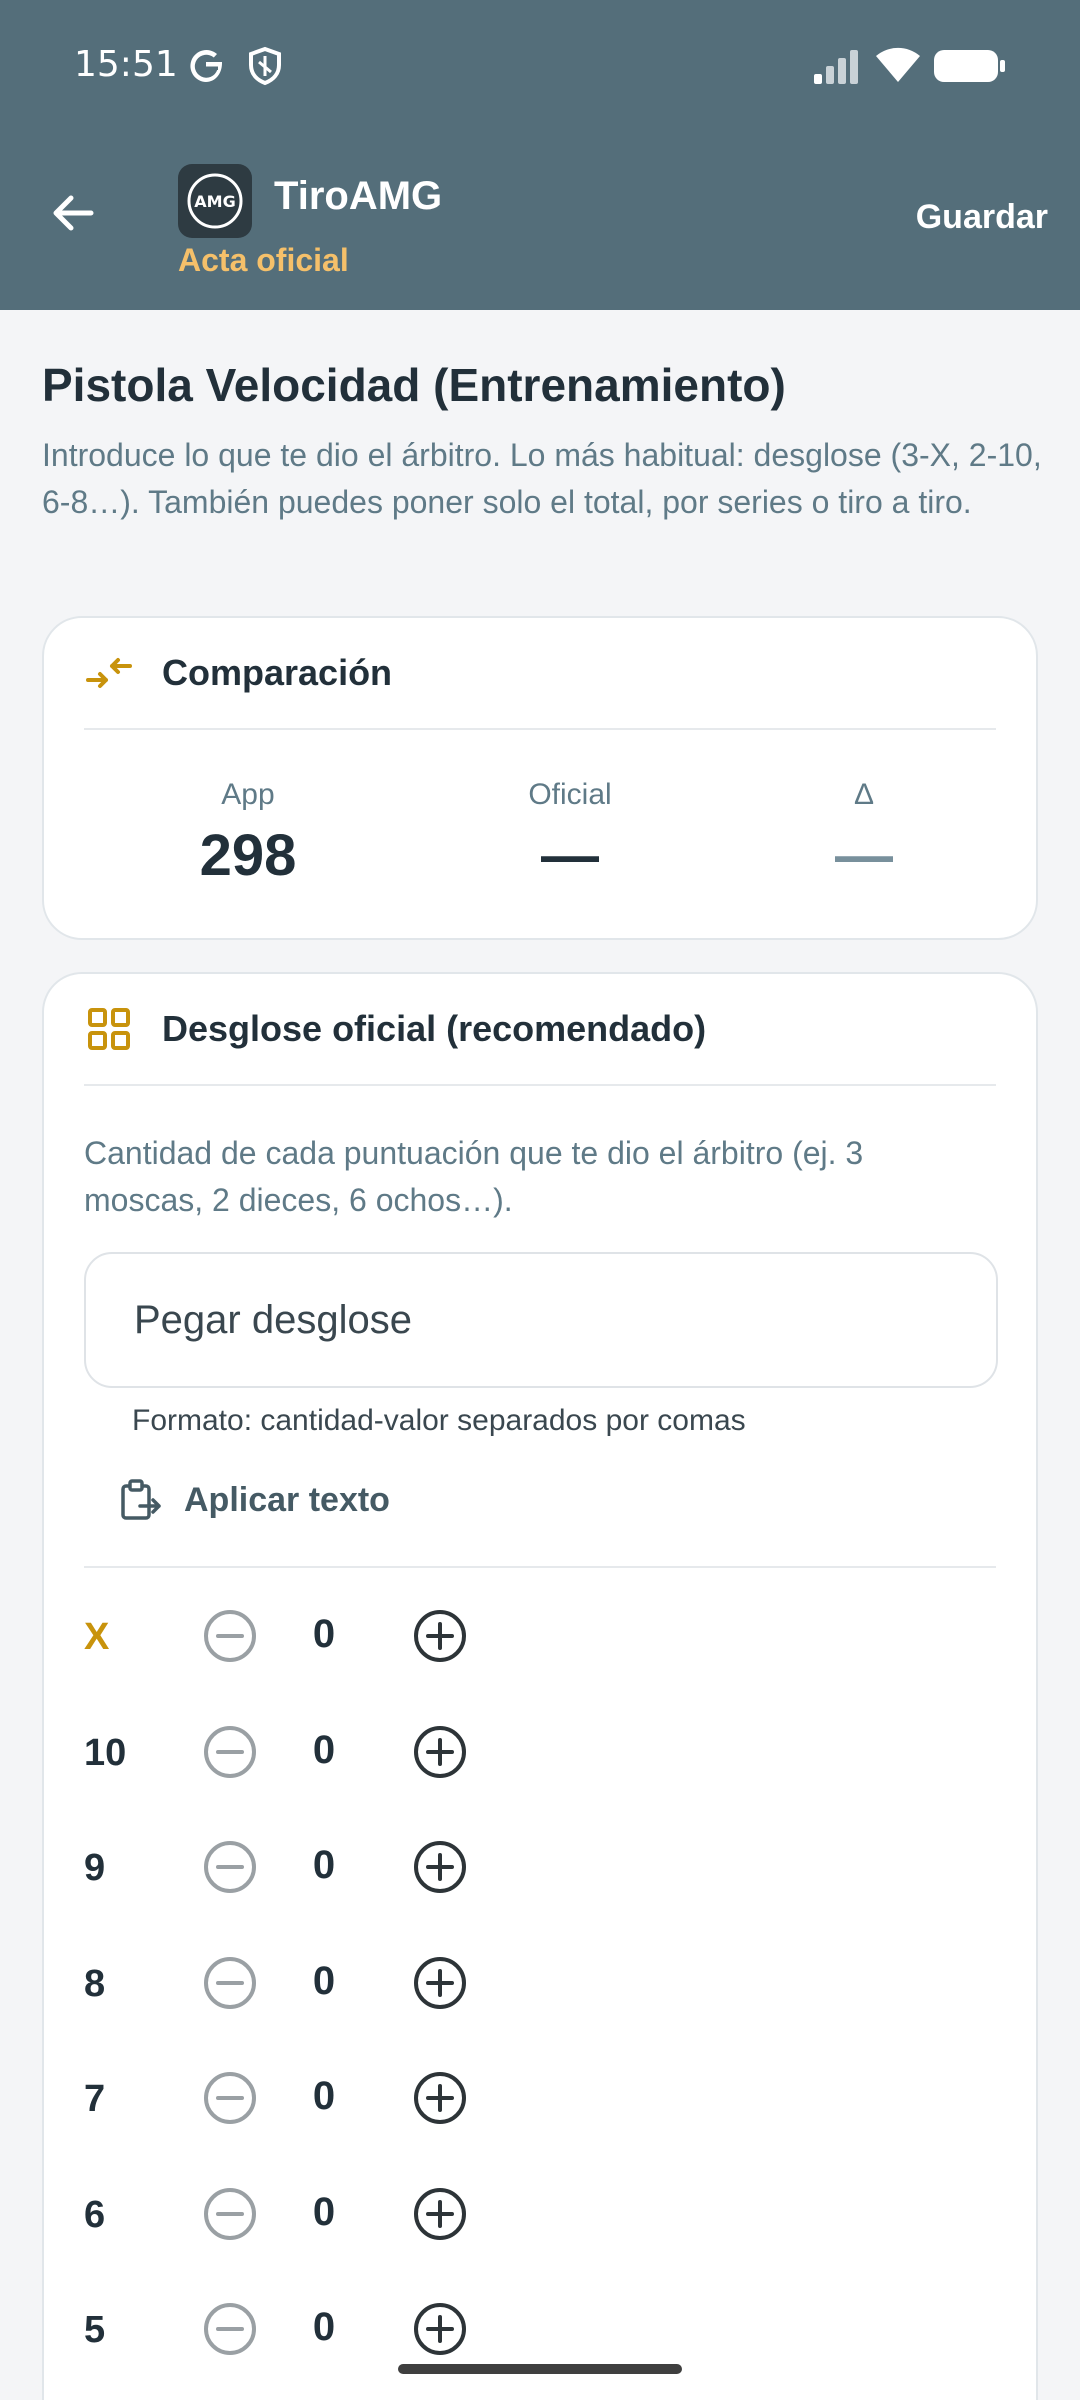 Image resolution: width=1080 pixels, height=2400 pixels. I want to click on svg-text: AMG, so click(214, 201).